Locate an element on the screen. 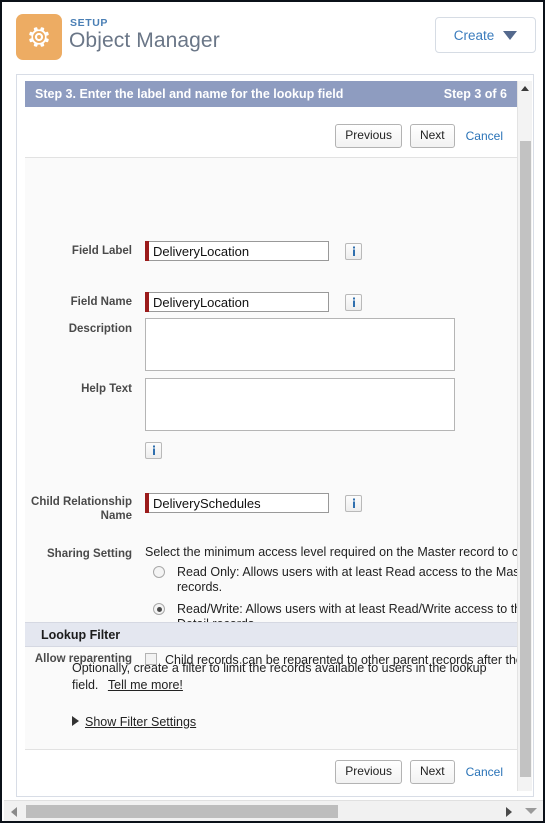 The width and height of the screenshot is (545, 823). triangle-down-icon is located at coordinates (531, 811).